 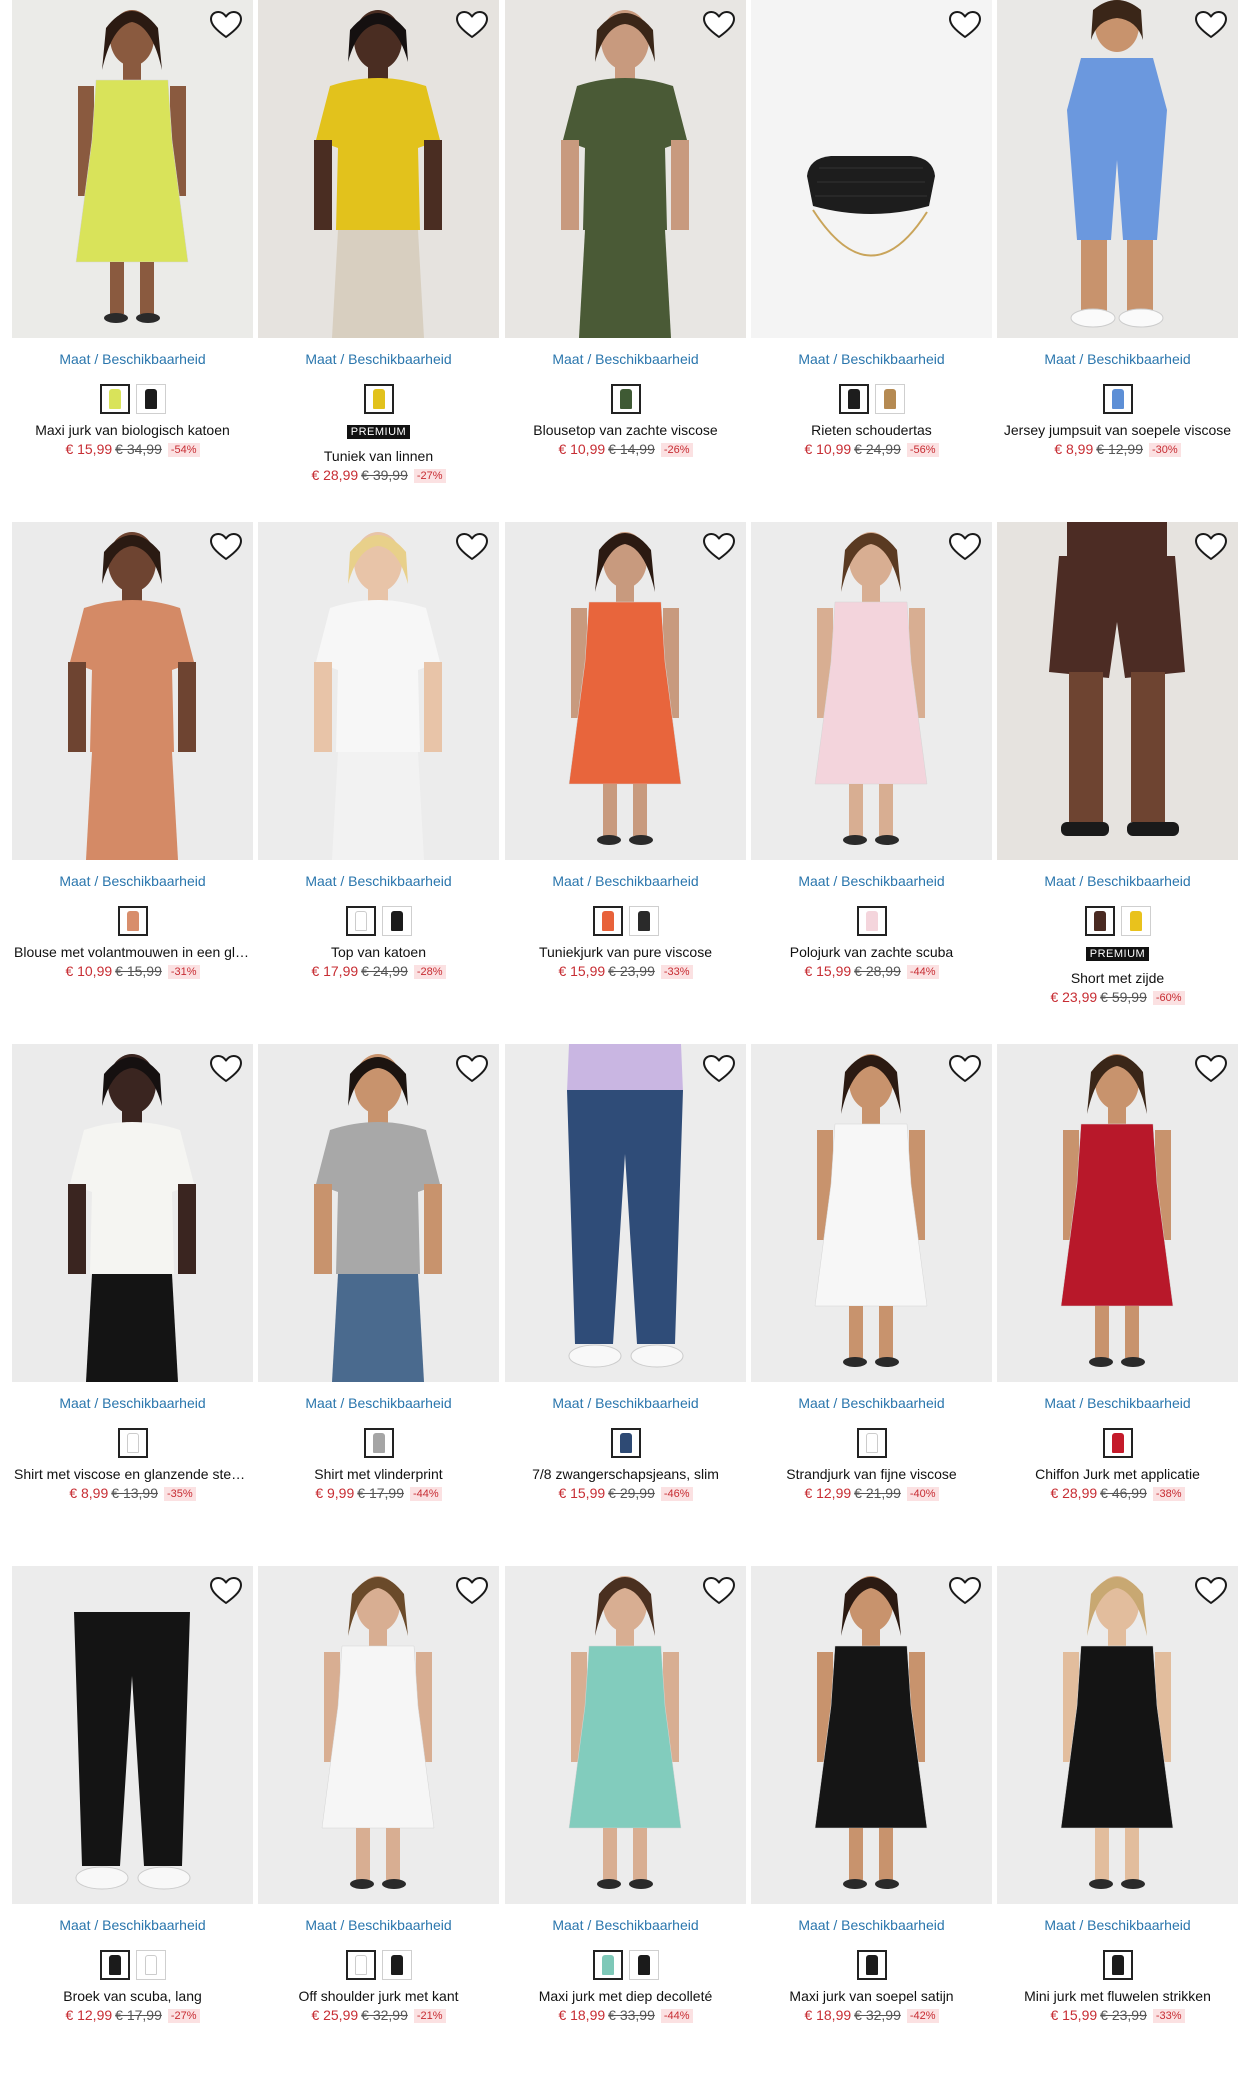 What do you see at coordinates (871, 1474) in the screenshot?
I see `product-name: Strandjurk van fijne viscose` at bounding box center [871, 1474].